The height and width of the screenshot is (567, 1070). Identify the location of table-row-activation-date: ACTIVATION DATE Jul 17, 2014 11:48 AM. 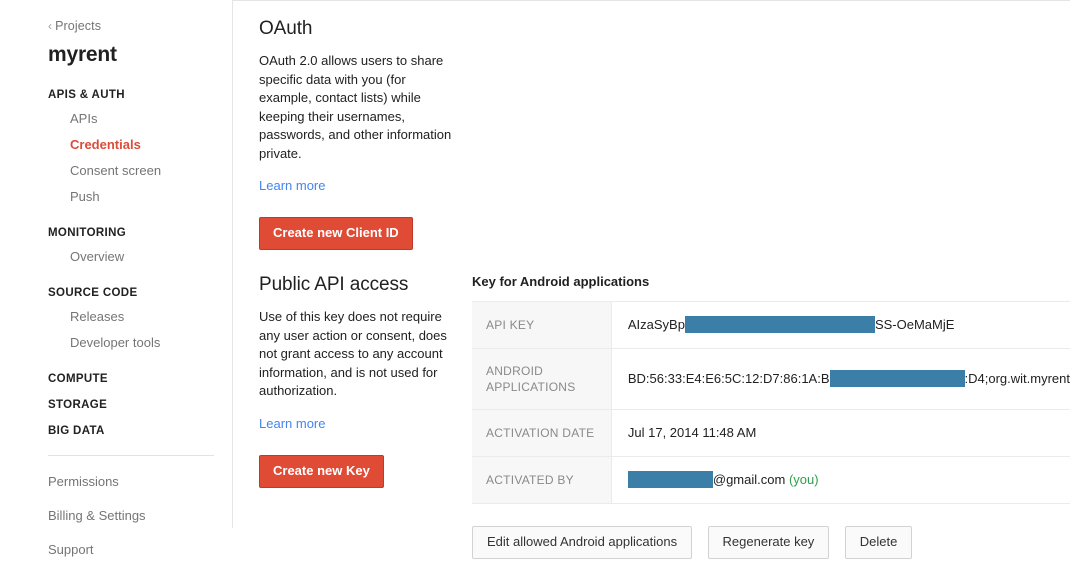
(771, 433).